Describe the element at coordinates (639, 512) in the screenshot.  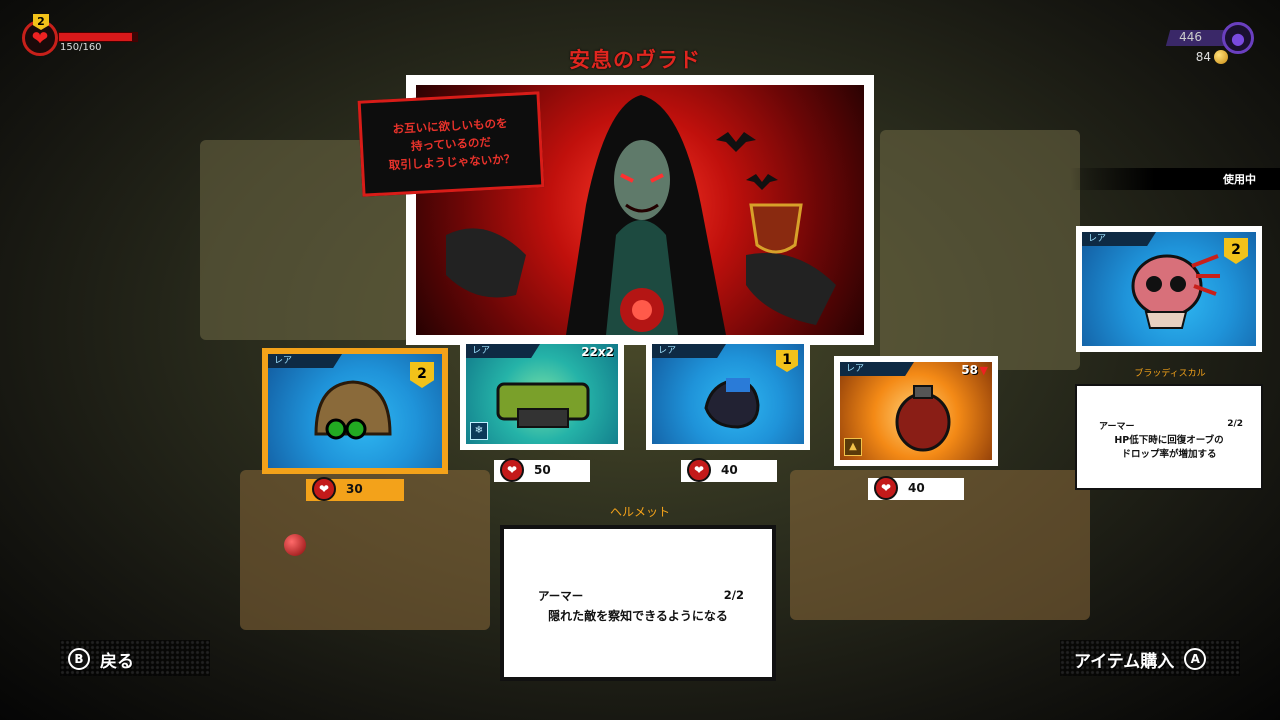
I see `item-description-title: ヘルメット` at that location.